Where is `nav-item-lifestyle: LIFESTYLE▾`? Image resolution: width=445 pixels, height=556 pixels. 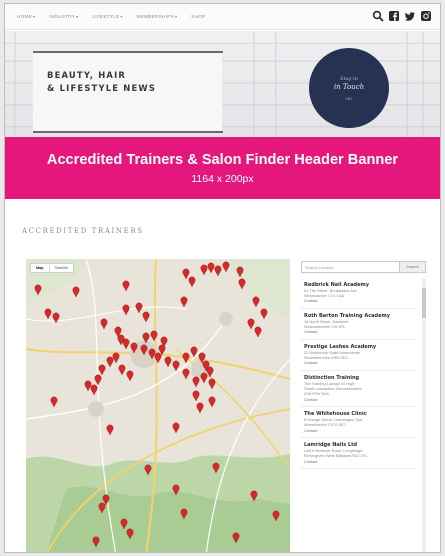 nav-item-lifestyle: LIFESTYLE▾ is located at coordinates (107, 16).